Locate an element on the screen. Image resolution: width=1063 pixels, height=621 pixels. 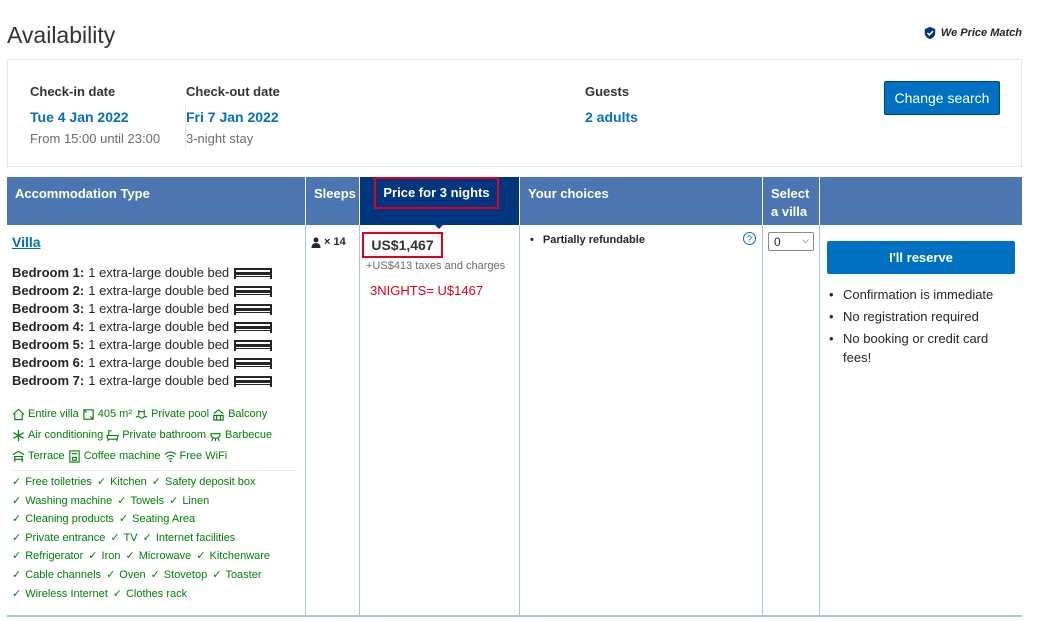
facility-item: Private pool is located at coordinates (172, 414).